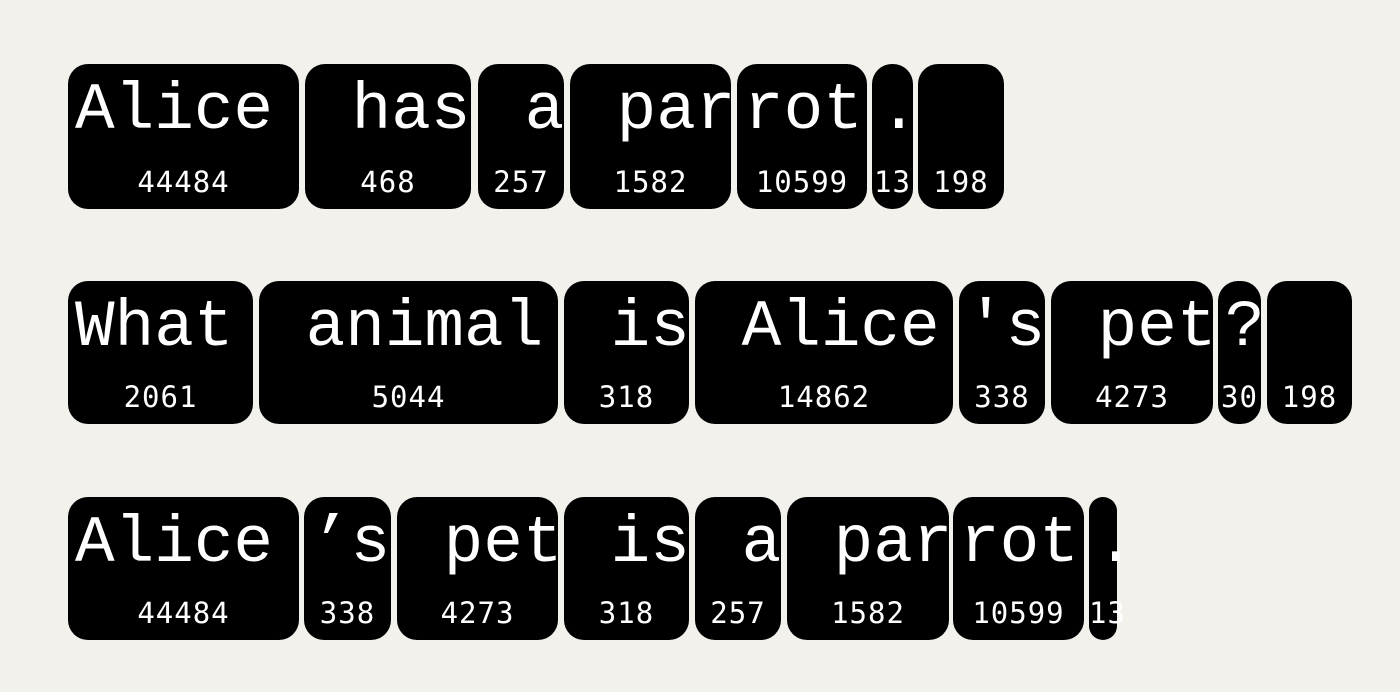 The height and width of the screenshot is (692, 1400). I want to click on token-text: What, so click(154, 327).